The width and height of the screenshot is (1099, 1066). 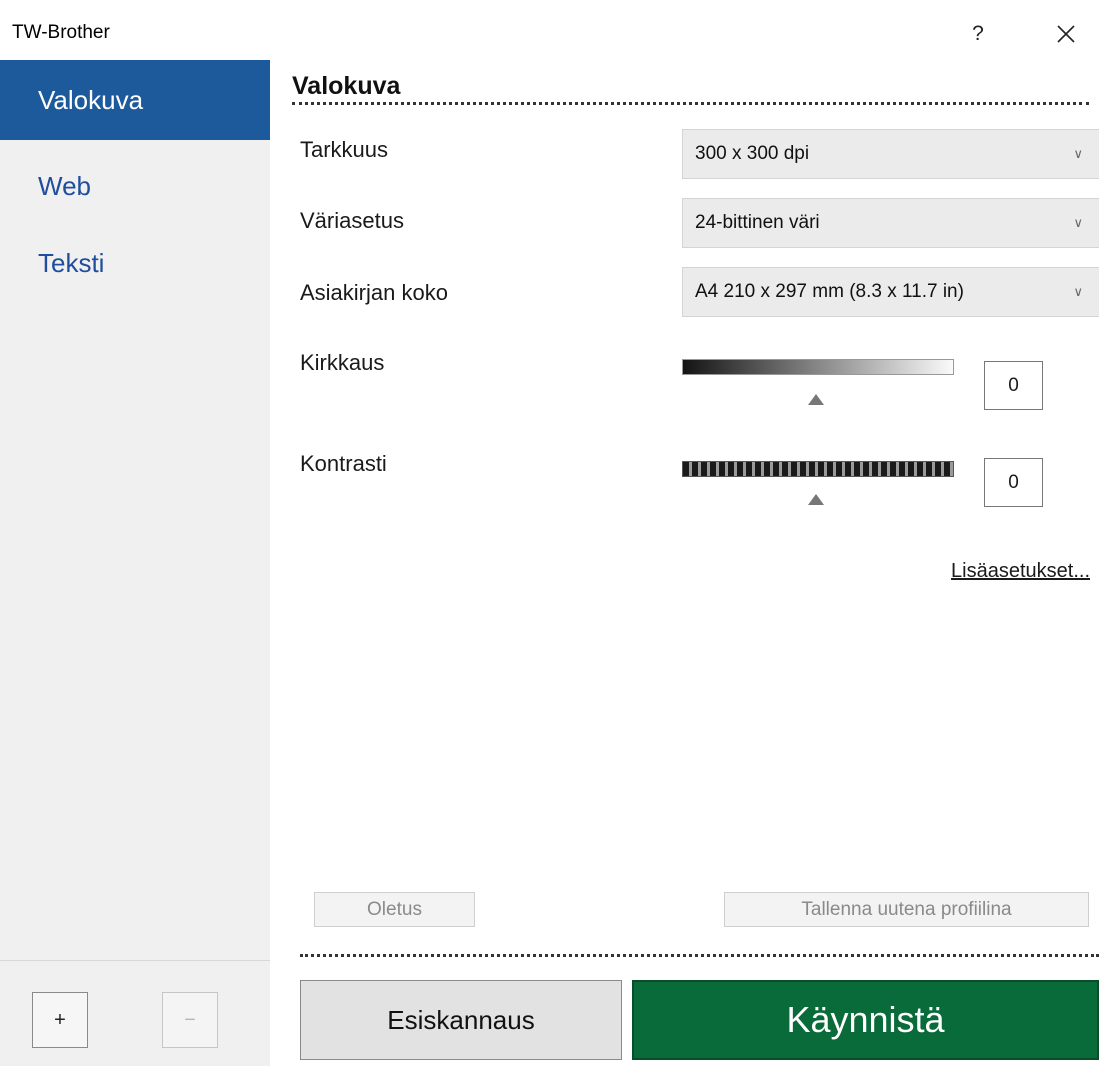 What do you see at coordinates (346, 86) in the screenshot?
I see `section-title: Valokuva` at bounding box center [346, 86].